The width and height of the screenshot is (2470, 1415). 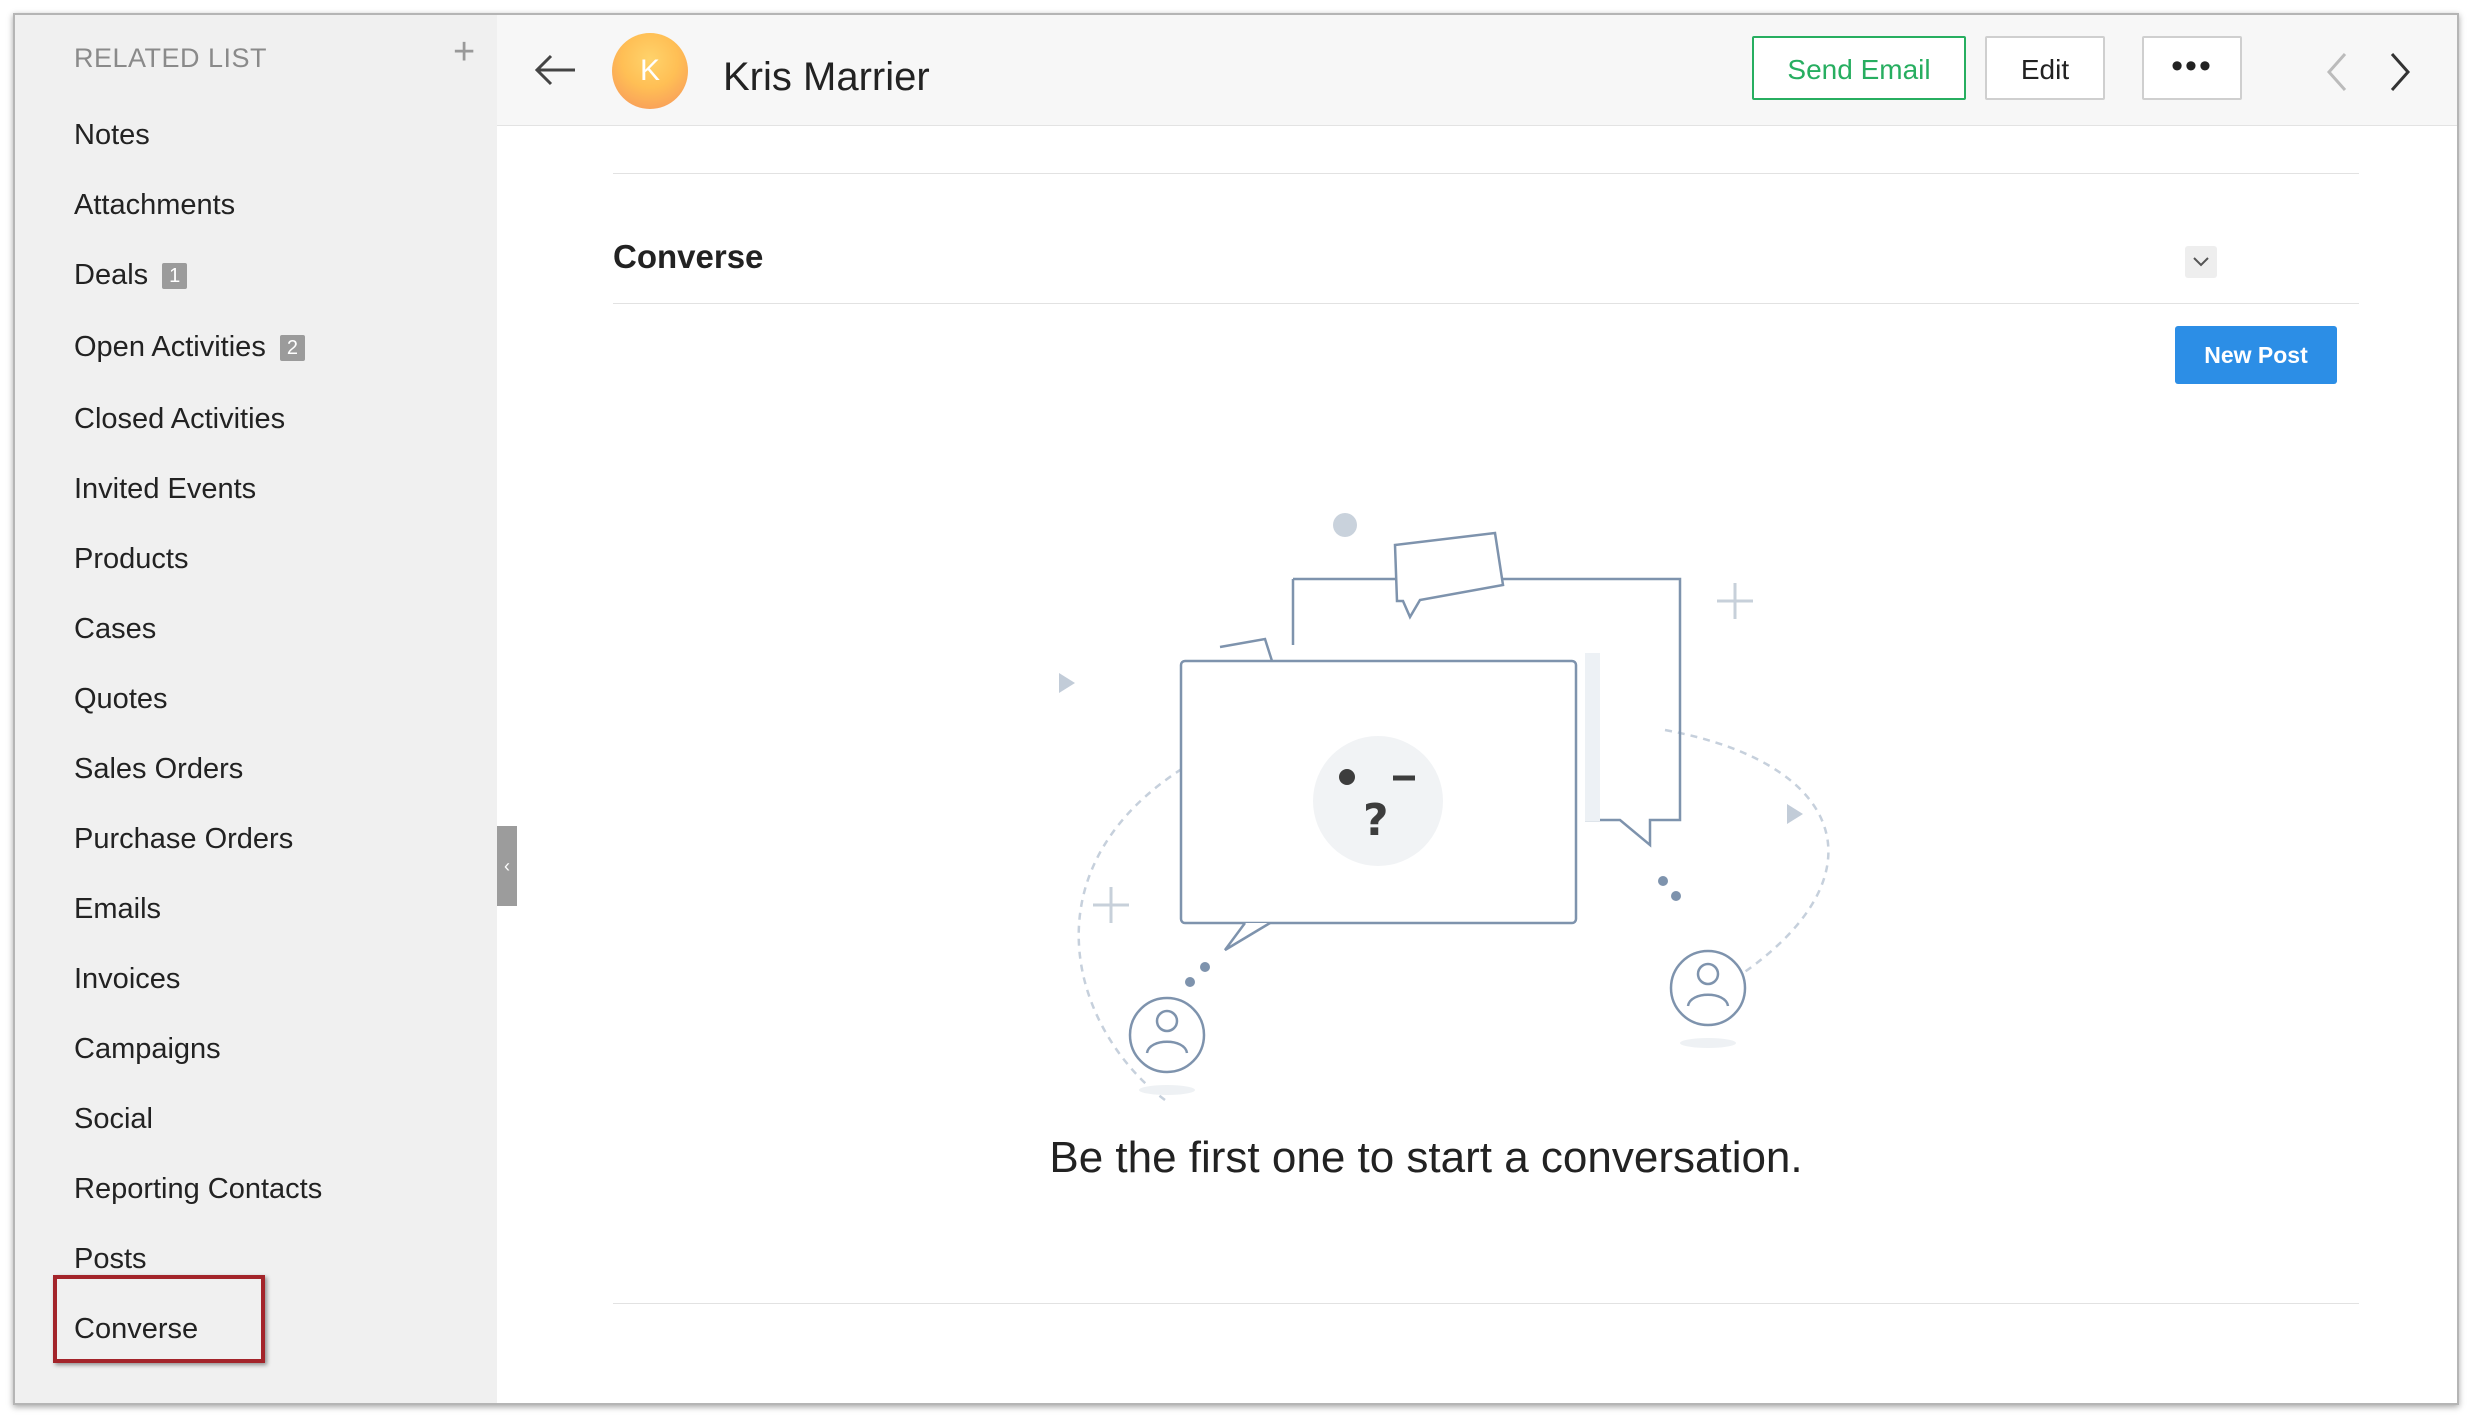 I want to click on sidebar-item-label: Converse, so click(x=136, y=1329).